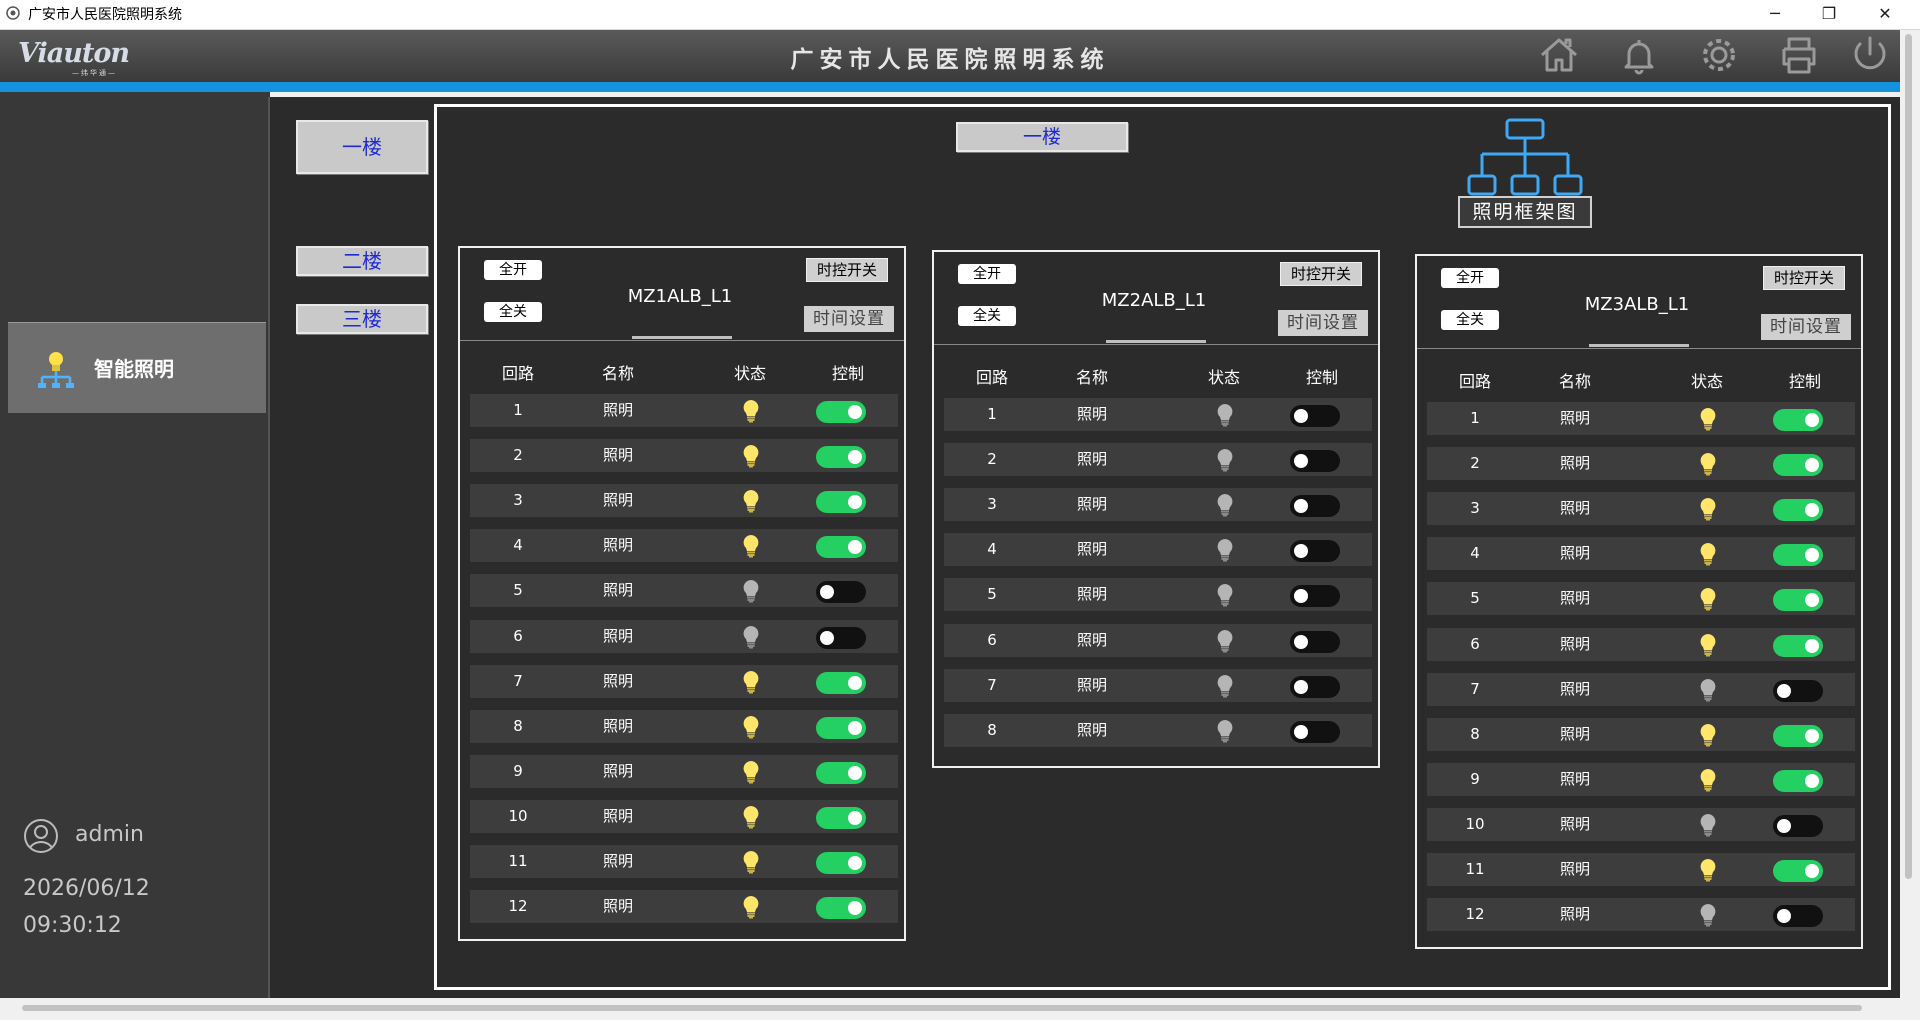  Describe the element at coordinates (1158, 414) in the screenshot. I see `circuit-row: 1 照明` at that location.